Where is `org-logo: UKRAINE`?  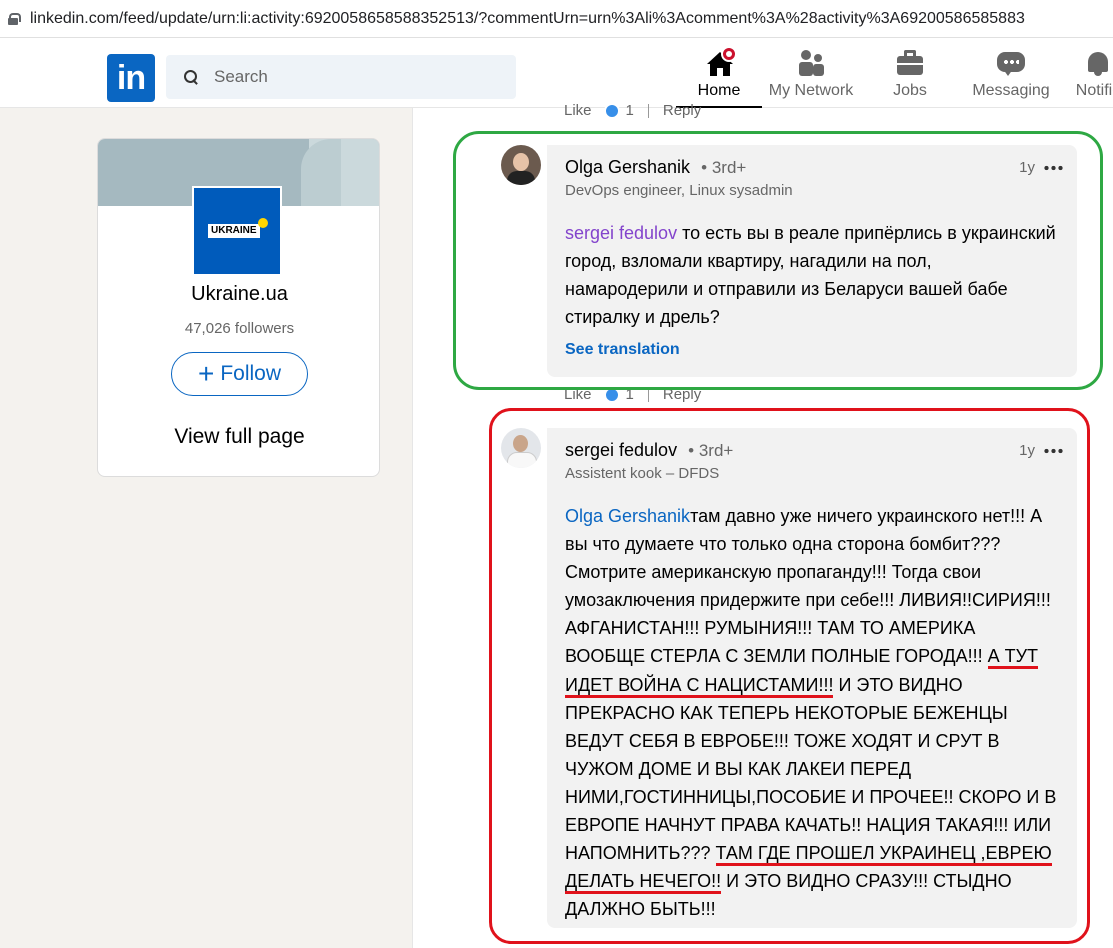
org-logo: UKRAINE is located at coordinates (237, 231).